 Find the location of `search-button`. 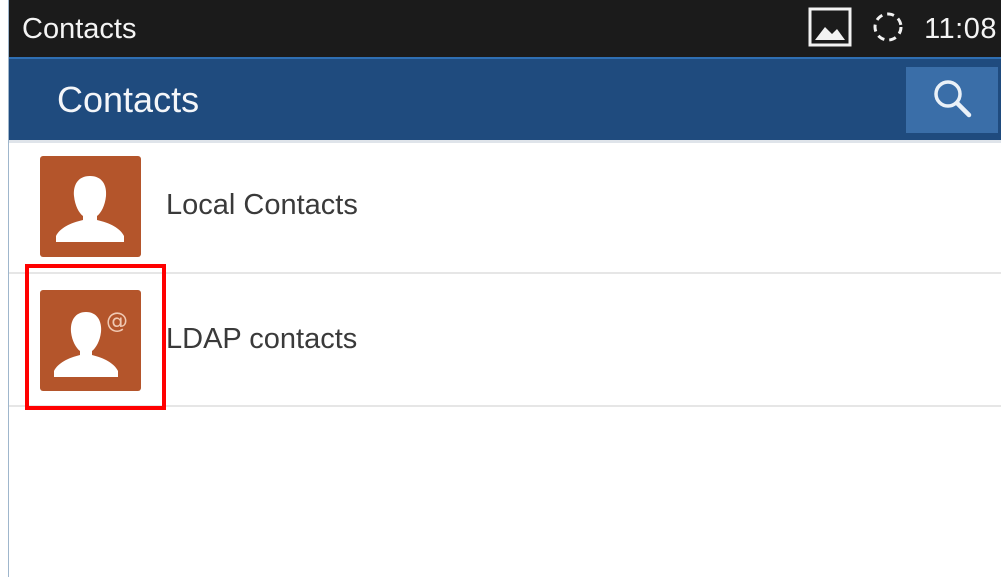

search-button is located at coordinates (952, 100).